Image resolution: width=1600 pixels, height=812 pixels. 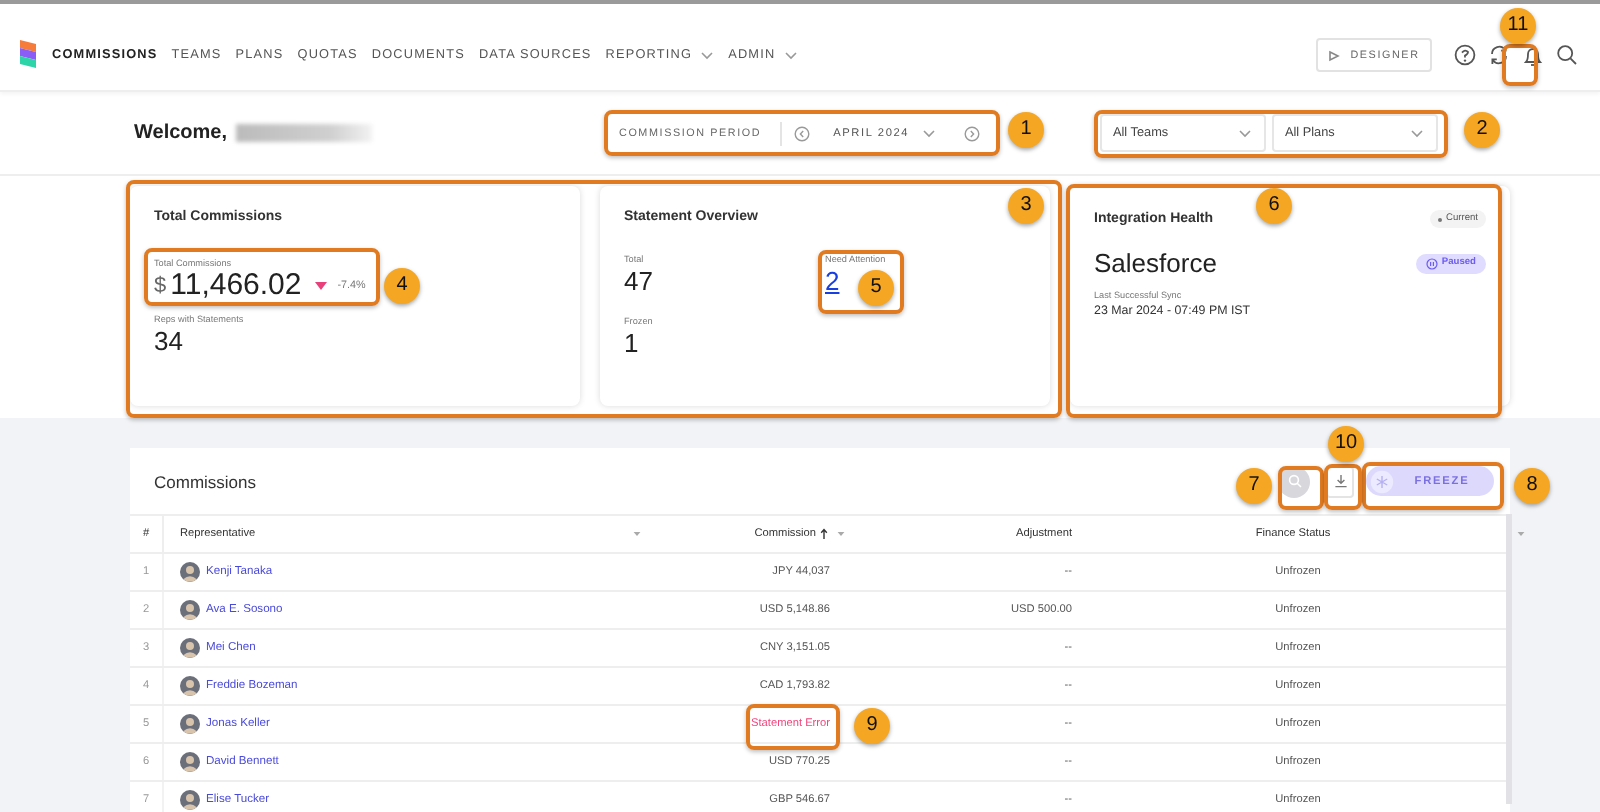 I want to click on next-icon, so click(x=971, y=133).